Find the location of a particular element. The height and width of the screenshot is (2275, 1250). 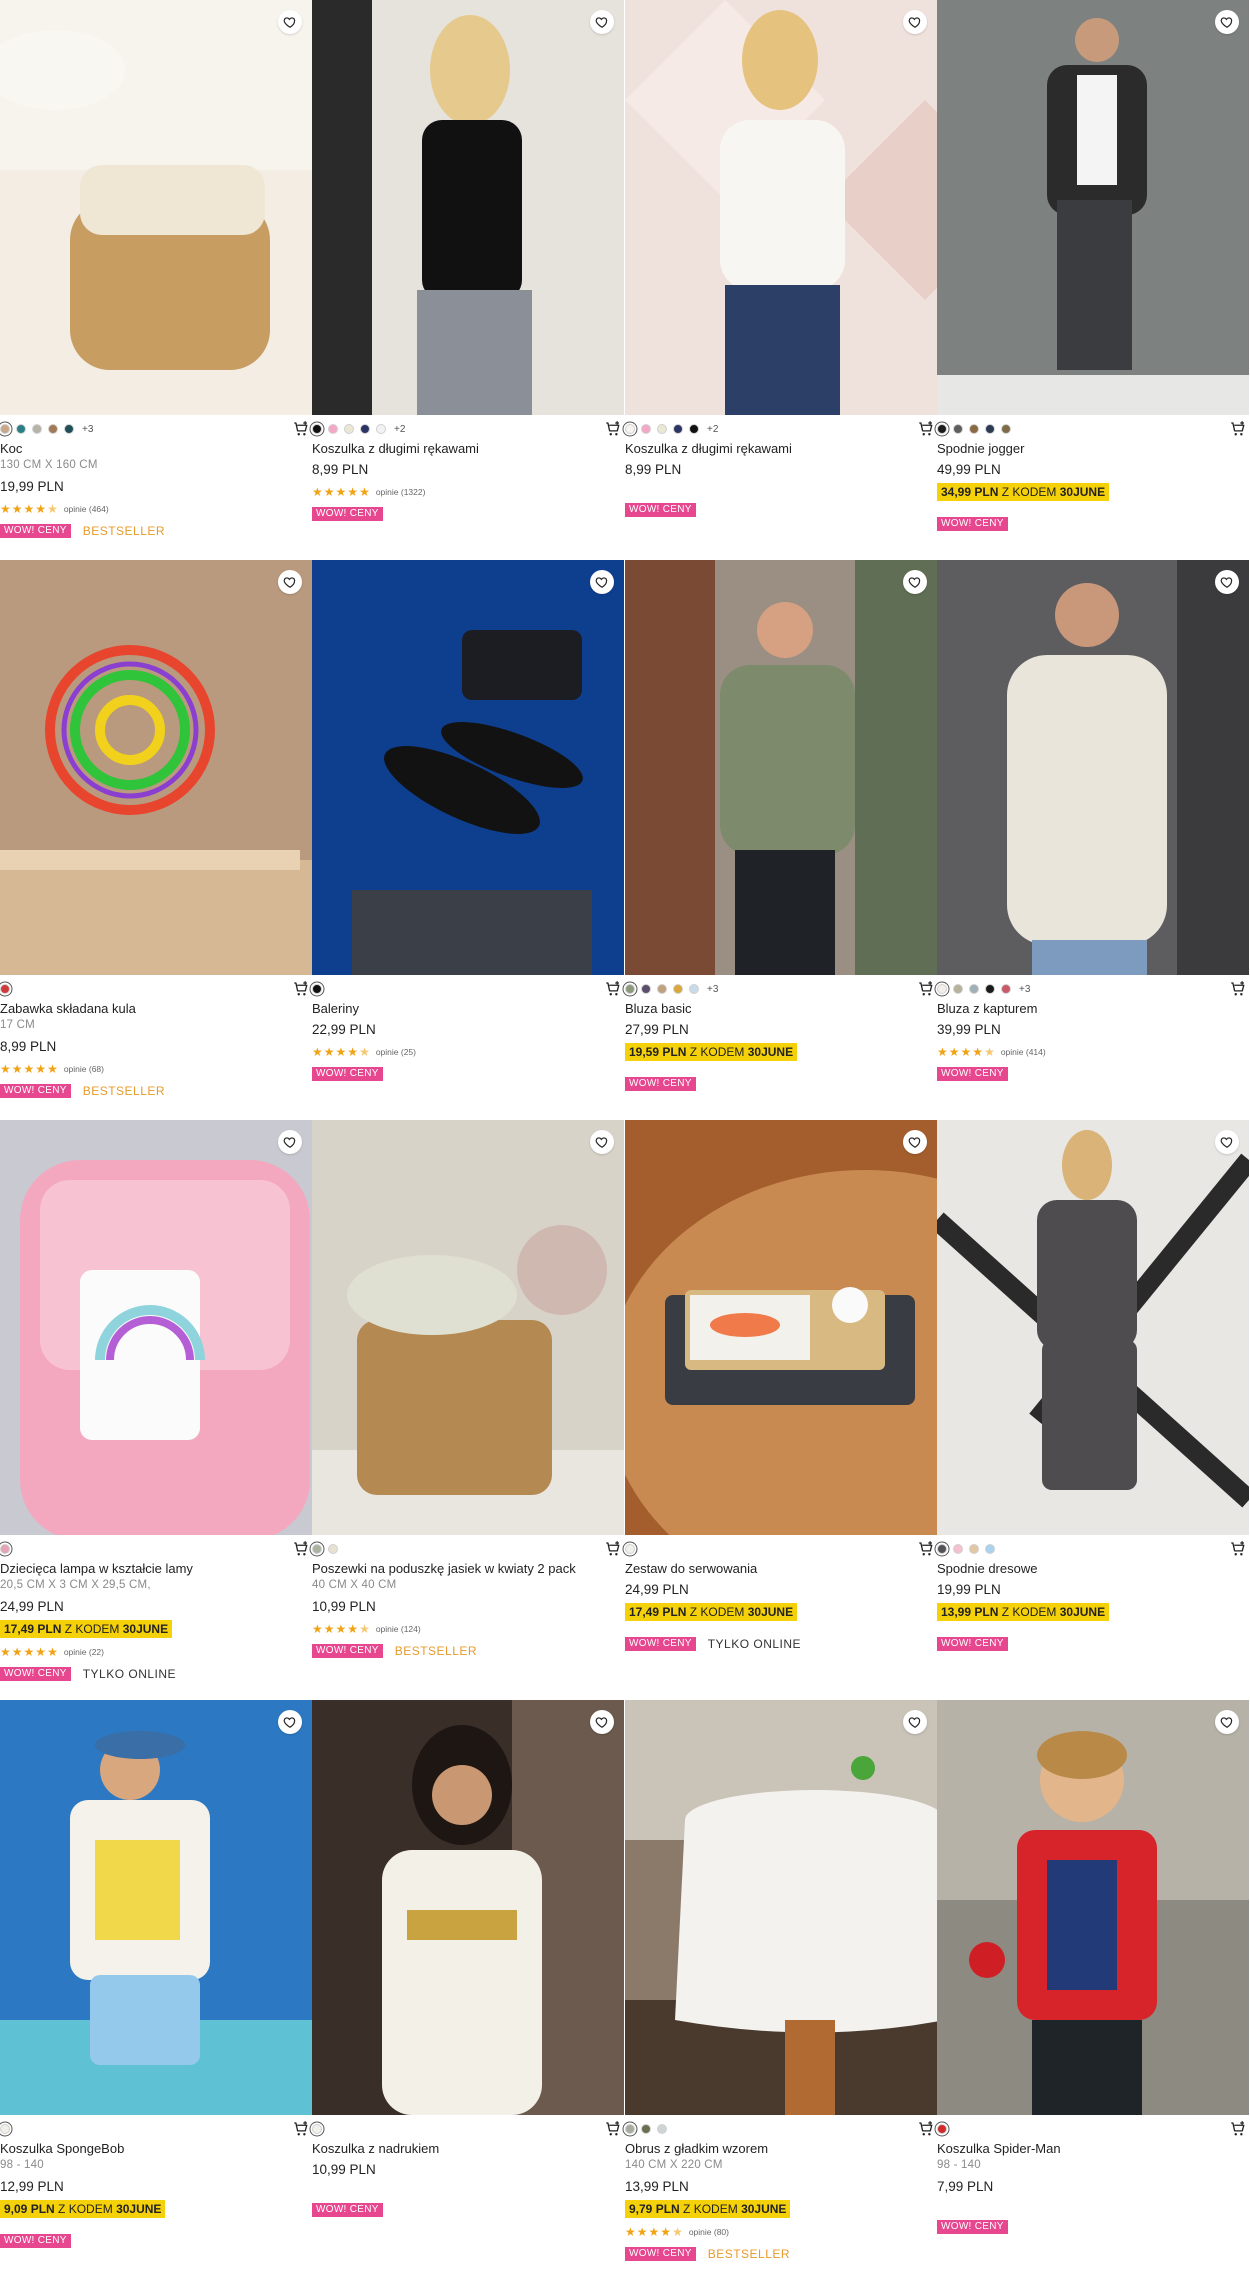

product-name: Koszulka SpongeBob is located at coordinates (156, 2149).